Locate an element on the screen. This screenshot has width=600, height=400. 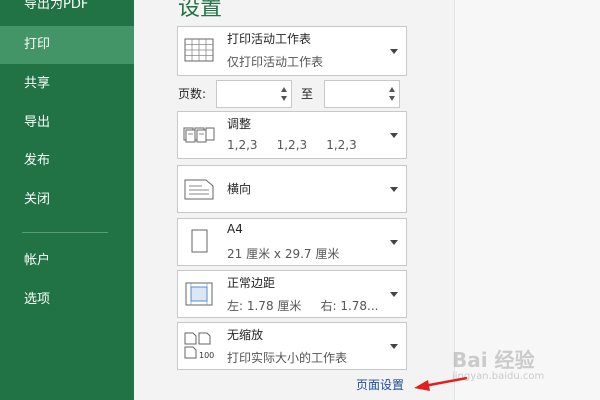
collate-pages-icon is located at coordinates (199, 135).